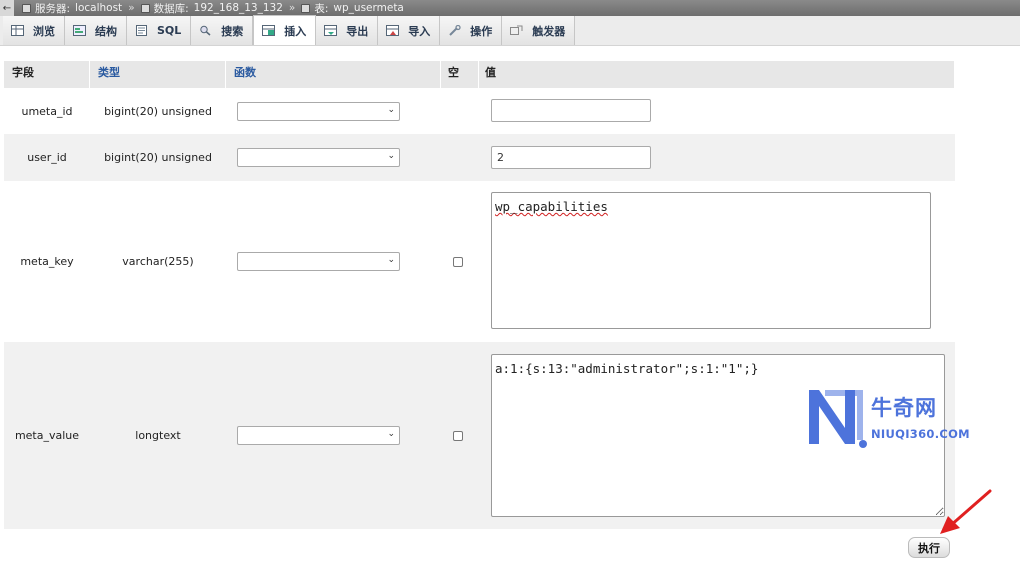  Describe the element at coordinates (929, 547) in the screenshot. I see `execute-button: 执行` at that location.